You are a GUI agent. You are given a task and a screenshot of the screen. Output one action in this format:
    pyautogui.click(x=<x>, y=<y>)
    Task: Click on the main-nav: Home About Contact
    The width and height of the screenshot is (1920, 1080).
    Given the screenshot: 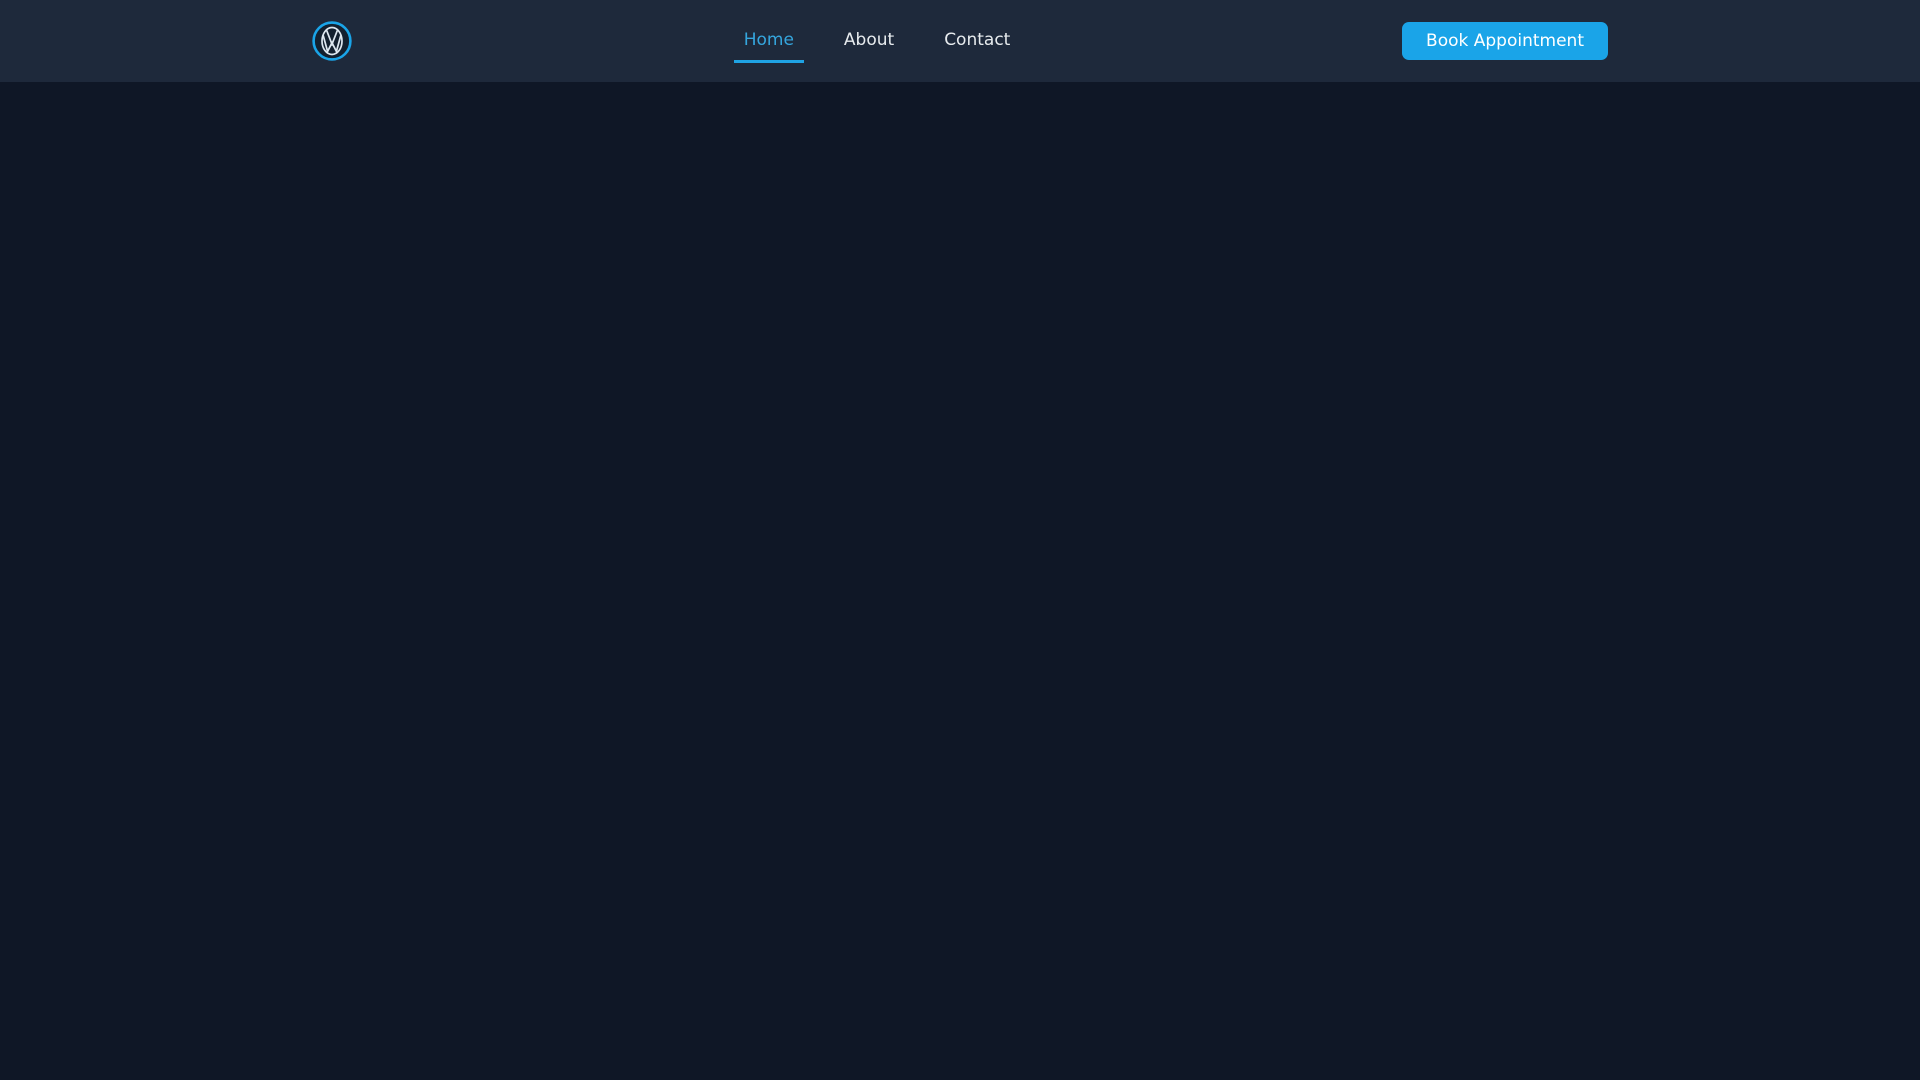 What is the action you would take?
    pyautogui.click(x=877, y=41)
    